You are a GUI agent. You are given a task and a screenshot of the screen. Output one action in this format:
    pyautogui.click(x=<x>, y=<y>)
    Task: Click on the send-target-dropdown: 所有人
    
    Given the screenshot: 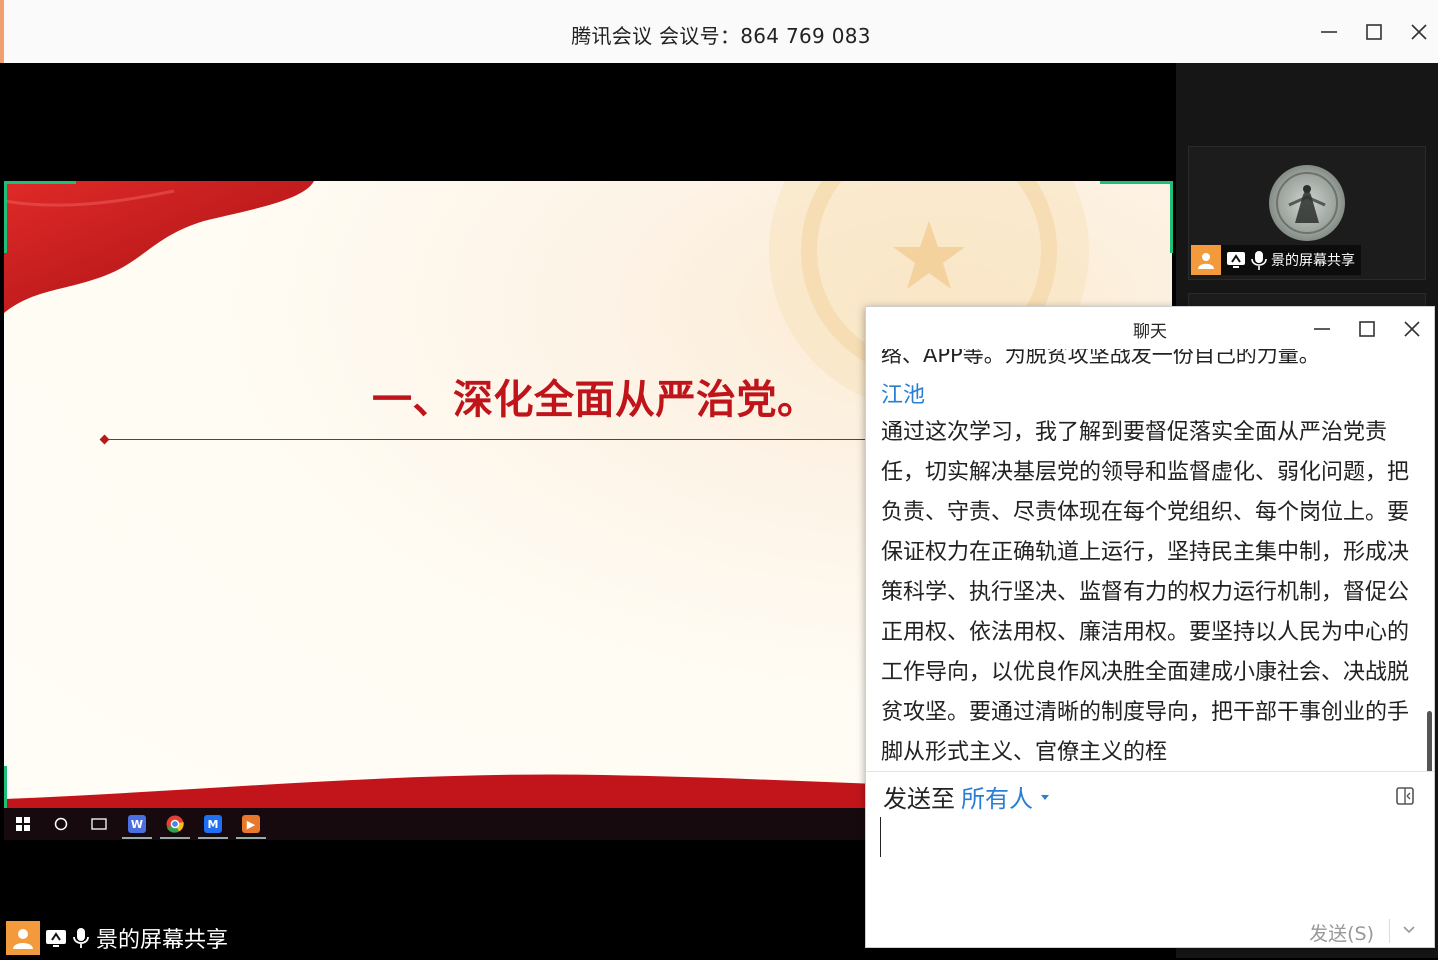 What is the action you would take?
    pyautogui.click(x=1005, y=796)
    